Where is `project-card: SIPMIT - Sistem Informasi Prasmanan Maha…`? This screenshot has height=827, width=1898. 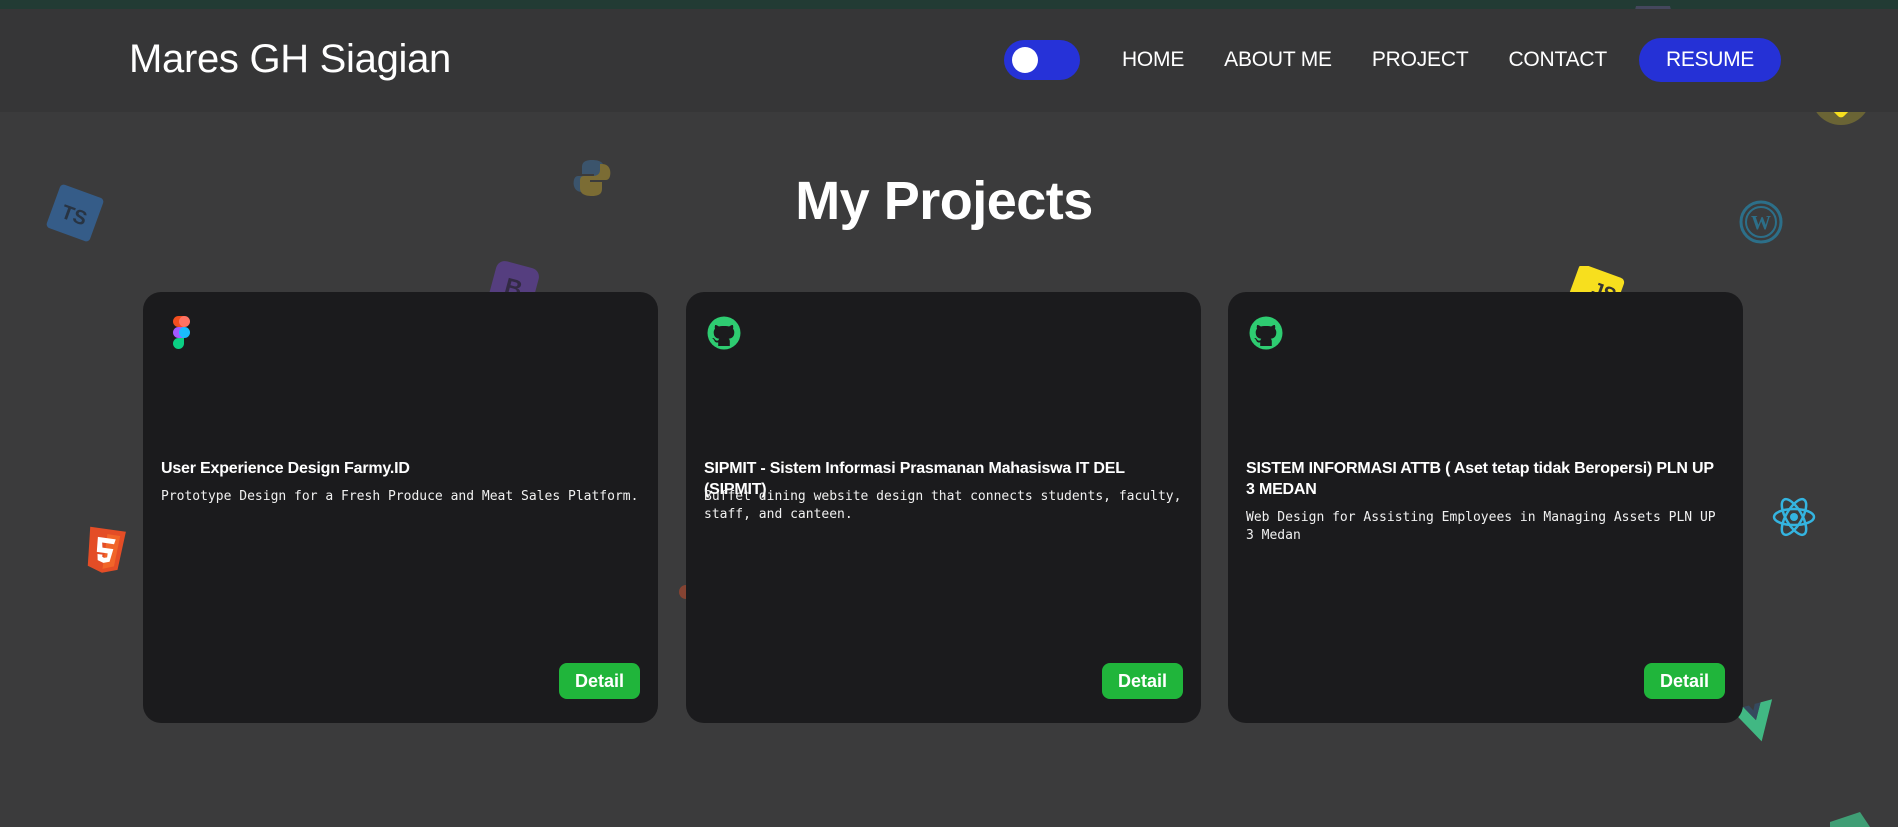
project-card: SIPMIT - Sistem Informasi Prasmanan Maha… is located at coordinates (943, 507).